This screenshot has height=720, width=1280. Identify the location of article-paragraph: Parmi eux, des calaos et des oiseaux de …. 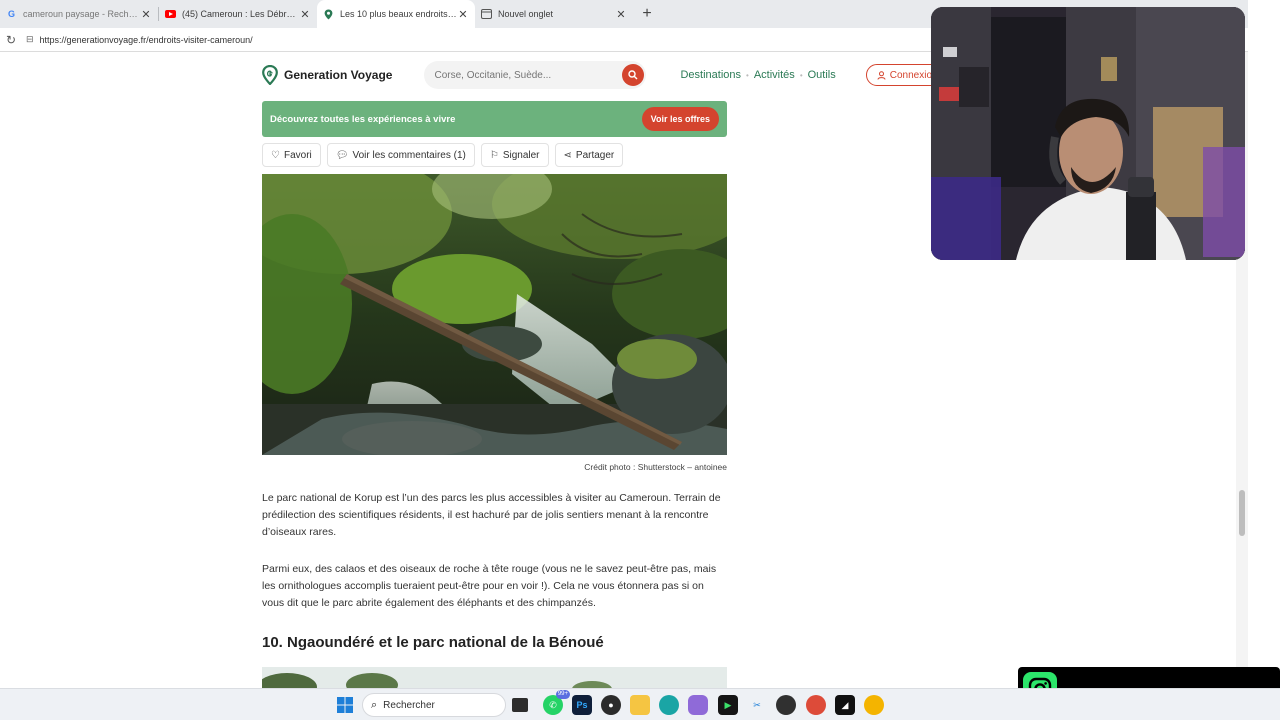
(489, 586).